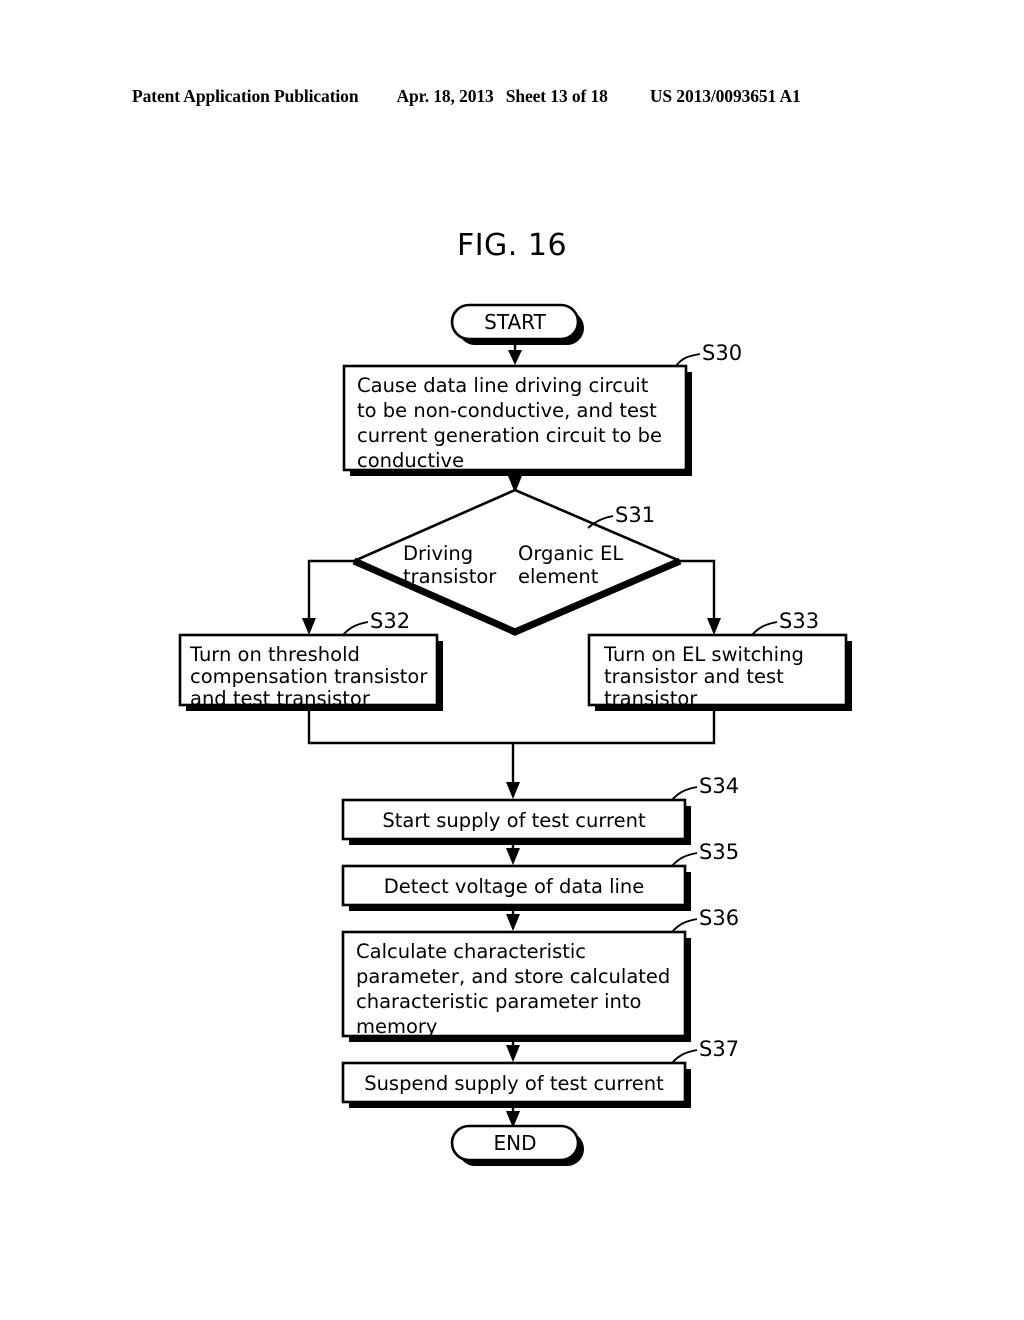 Image resolution: width=1024 pixels, height=1320 pixels. Describe the element at coordinates (719, 918) in the screenshot. I see `step-s36-label: S36` at that location.